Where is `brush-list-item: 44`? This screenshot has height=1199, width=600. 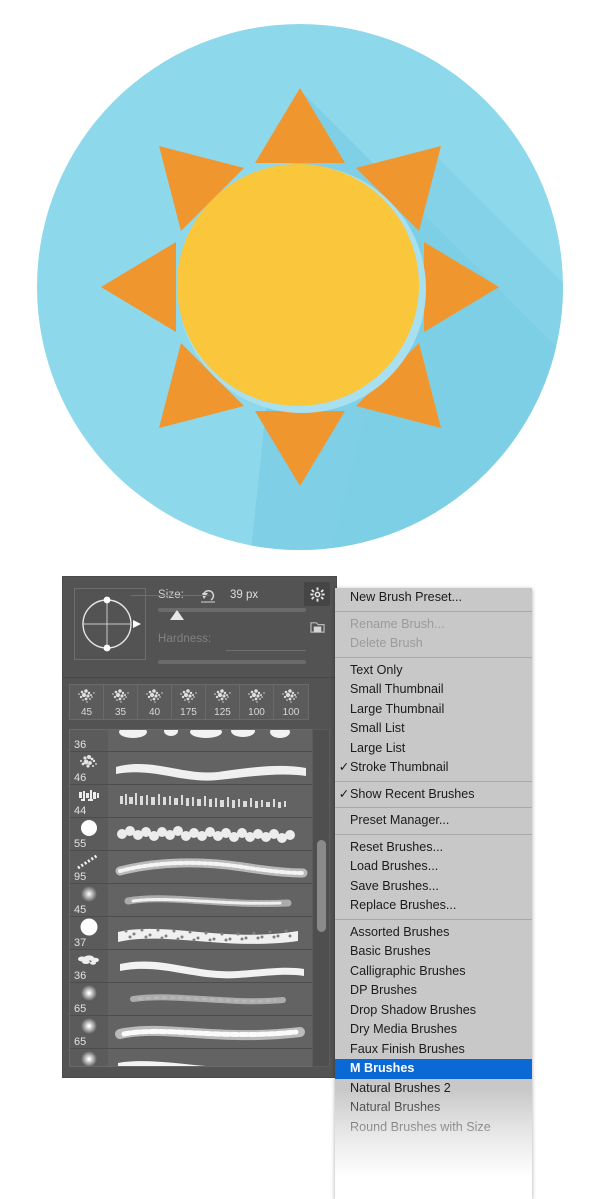
brush-list-item: 44 is located at coordinates (191, 801).